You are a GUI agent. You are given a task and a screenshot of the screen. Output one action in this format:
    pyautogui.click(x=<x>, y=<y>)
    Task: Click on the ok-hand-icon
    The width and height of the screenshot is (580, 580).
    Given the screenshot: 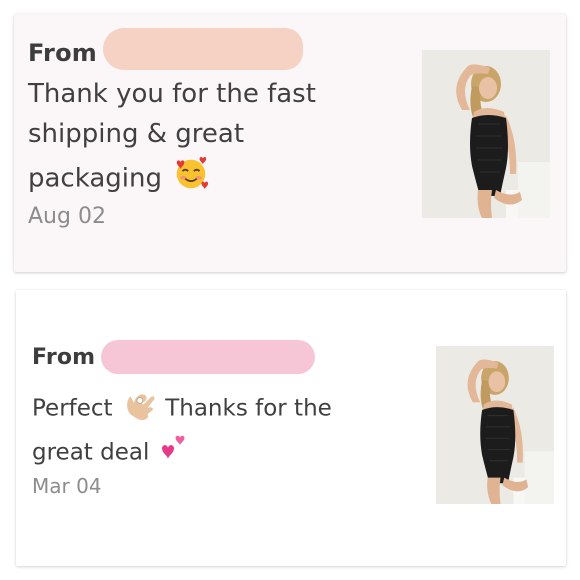 What is the action you would take?
    pyautogui.click(x=139, y=409)
    